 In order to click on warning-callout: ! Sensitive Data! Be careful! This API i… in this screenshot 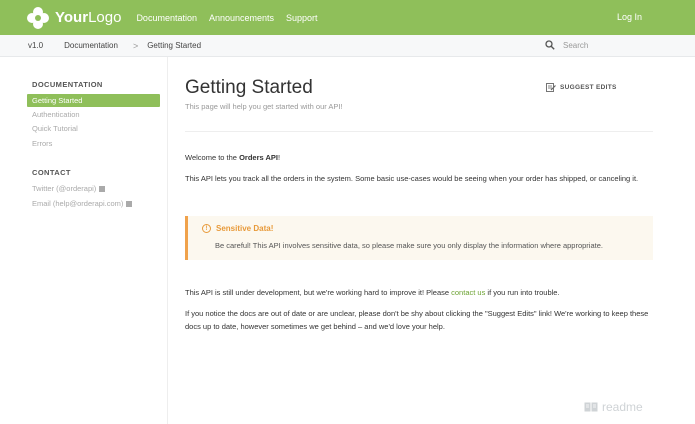, I will do `click(419, 238)`.